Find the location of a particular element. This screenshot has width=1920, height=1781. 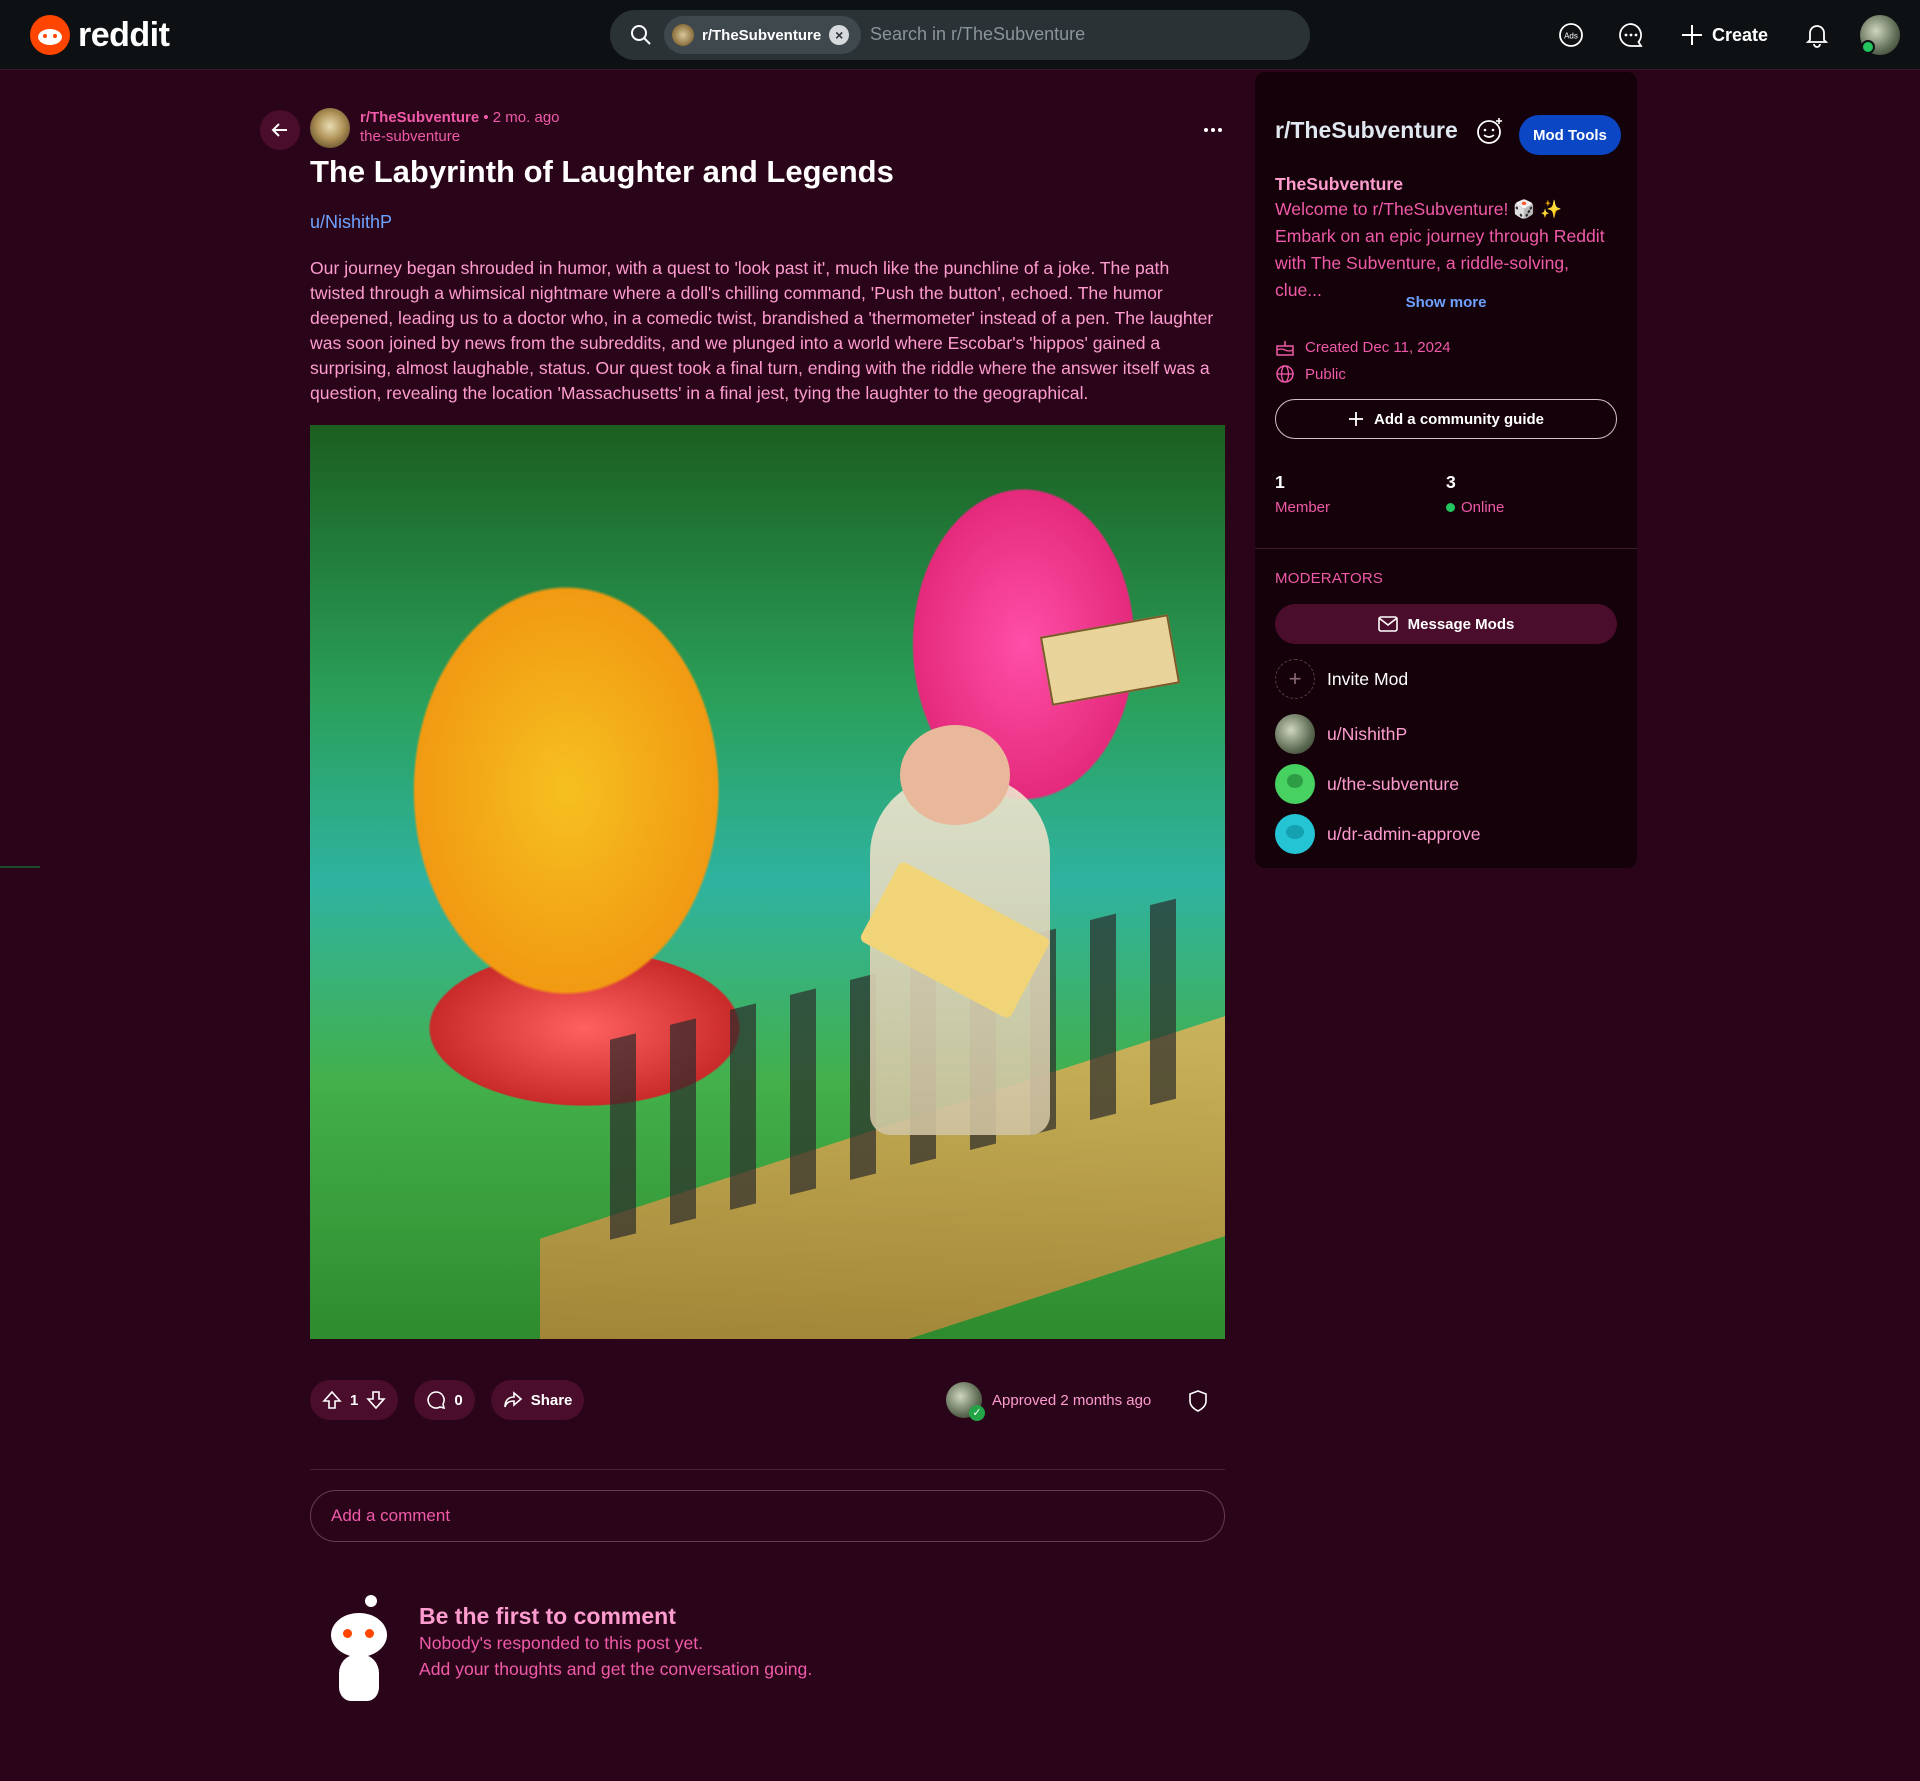

moderator-item: u/NishithP is located at coordinates (1341, 734).